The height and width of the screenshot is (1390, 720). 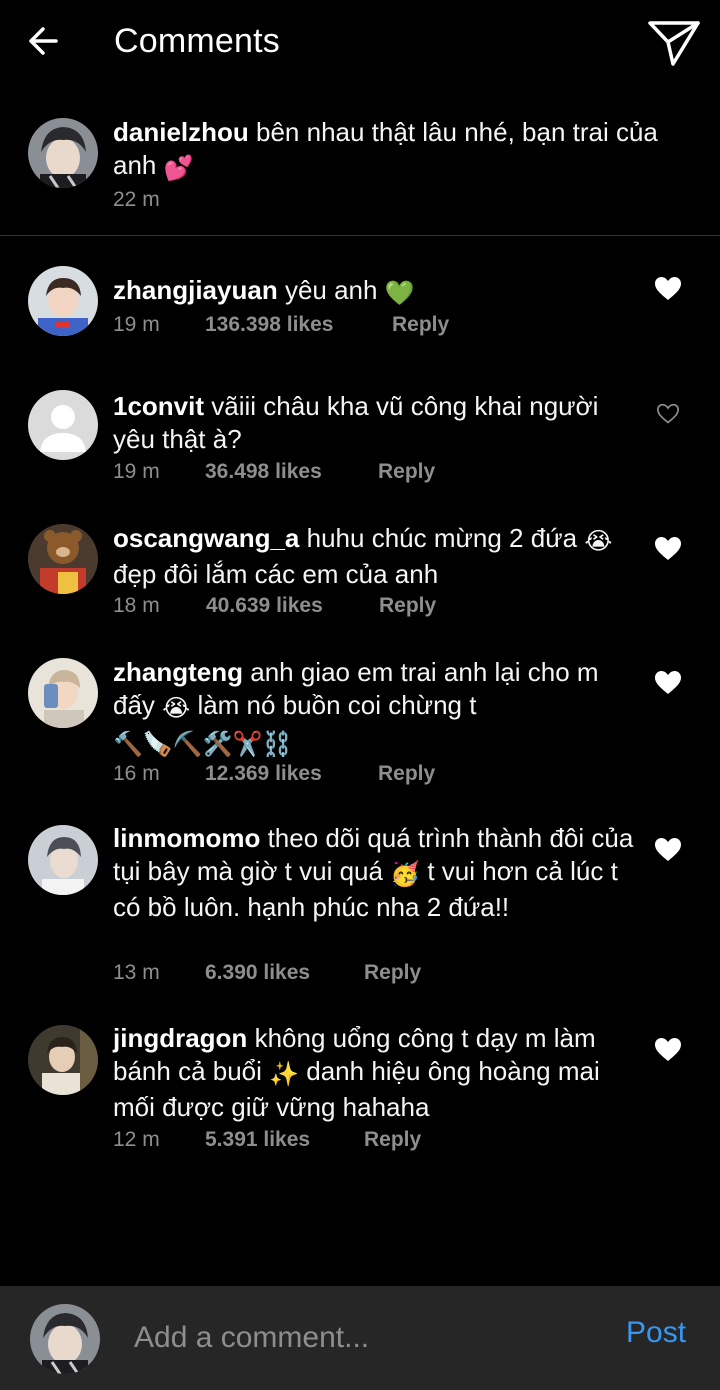 I want to click on comment-text-continued: đẹp đôi lắm các em của anh, so click(x=276, y=574).